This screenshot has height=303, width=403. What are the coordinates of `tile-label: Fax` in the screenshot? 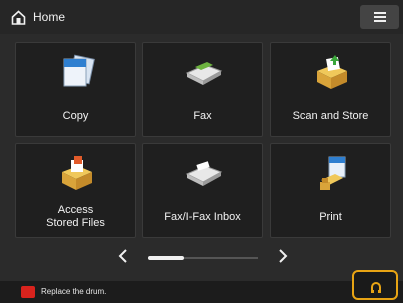 It's located at (202, 116).